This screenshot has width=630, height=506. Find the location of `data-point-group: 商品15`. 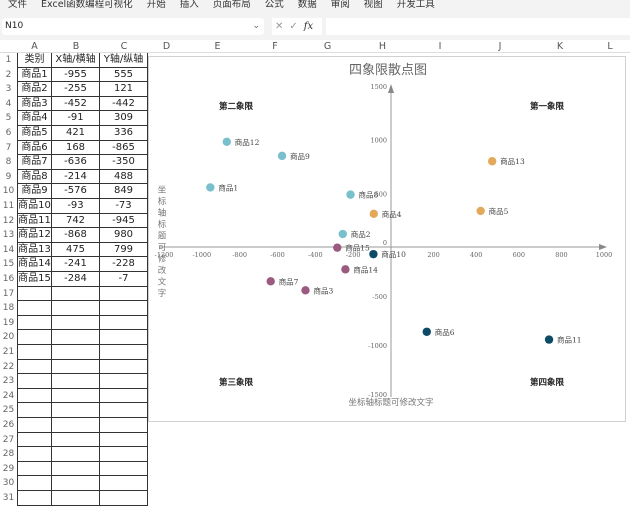

data-point-group: 商品15 is located at coordinates (351, 248).